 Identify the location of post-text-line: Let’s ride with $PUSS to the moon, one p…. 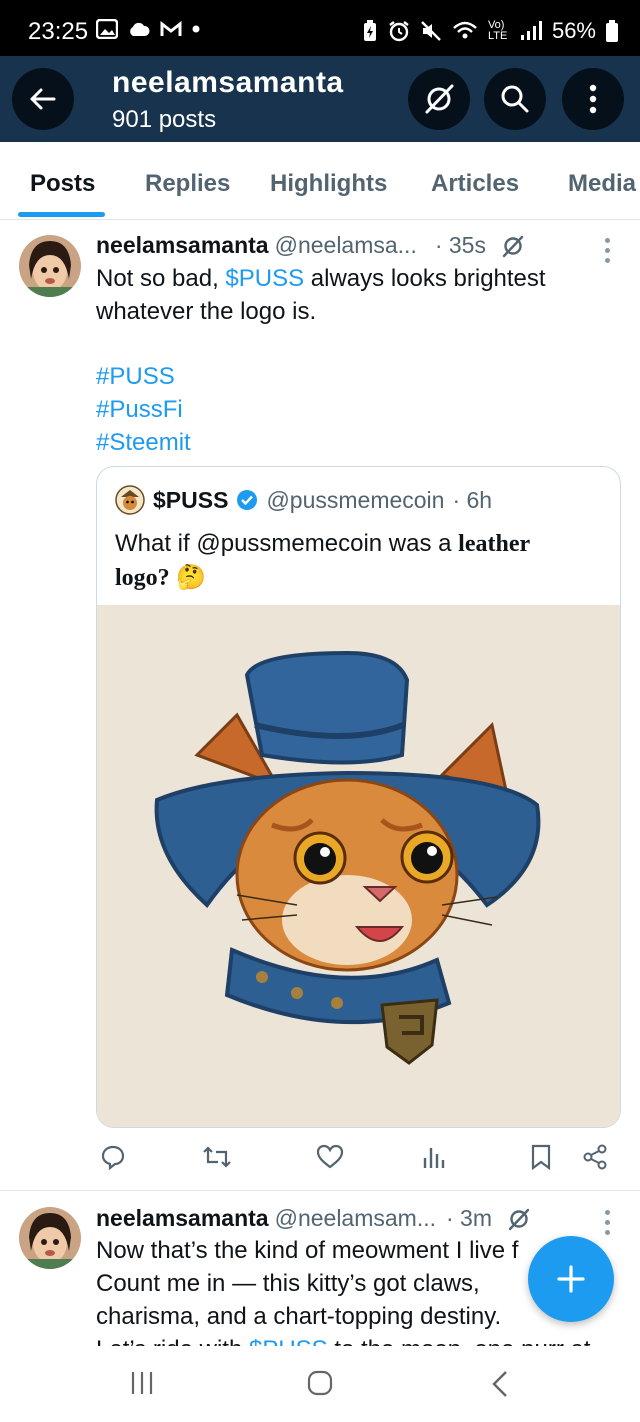
(366, 1339).